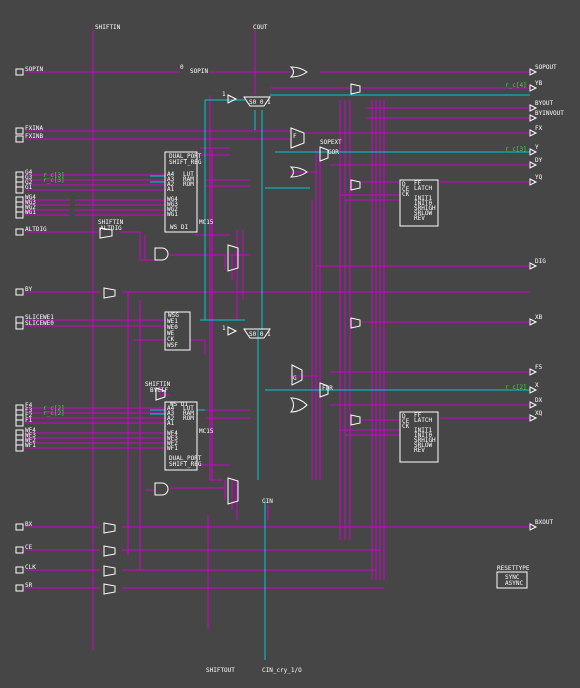 Image resolution: width=580 pixels, height=688 pixels. Describe the element at coordinates (419, 450) in the screenshot. I see `ff-x-init: REV` at that location.